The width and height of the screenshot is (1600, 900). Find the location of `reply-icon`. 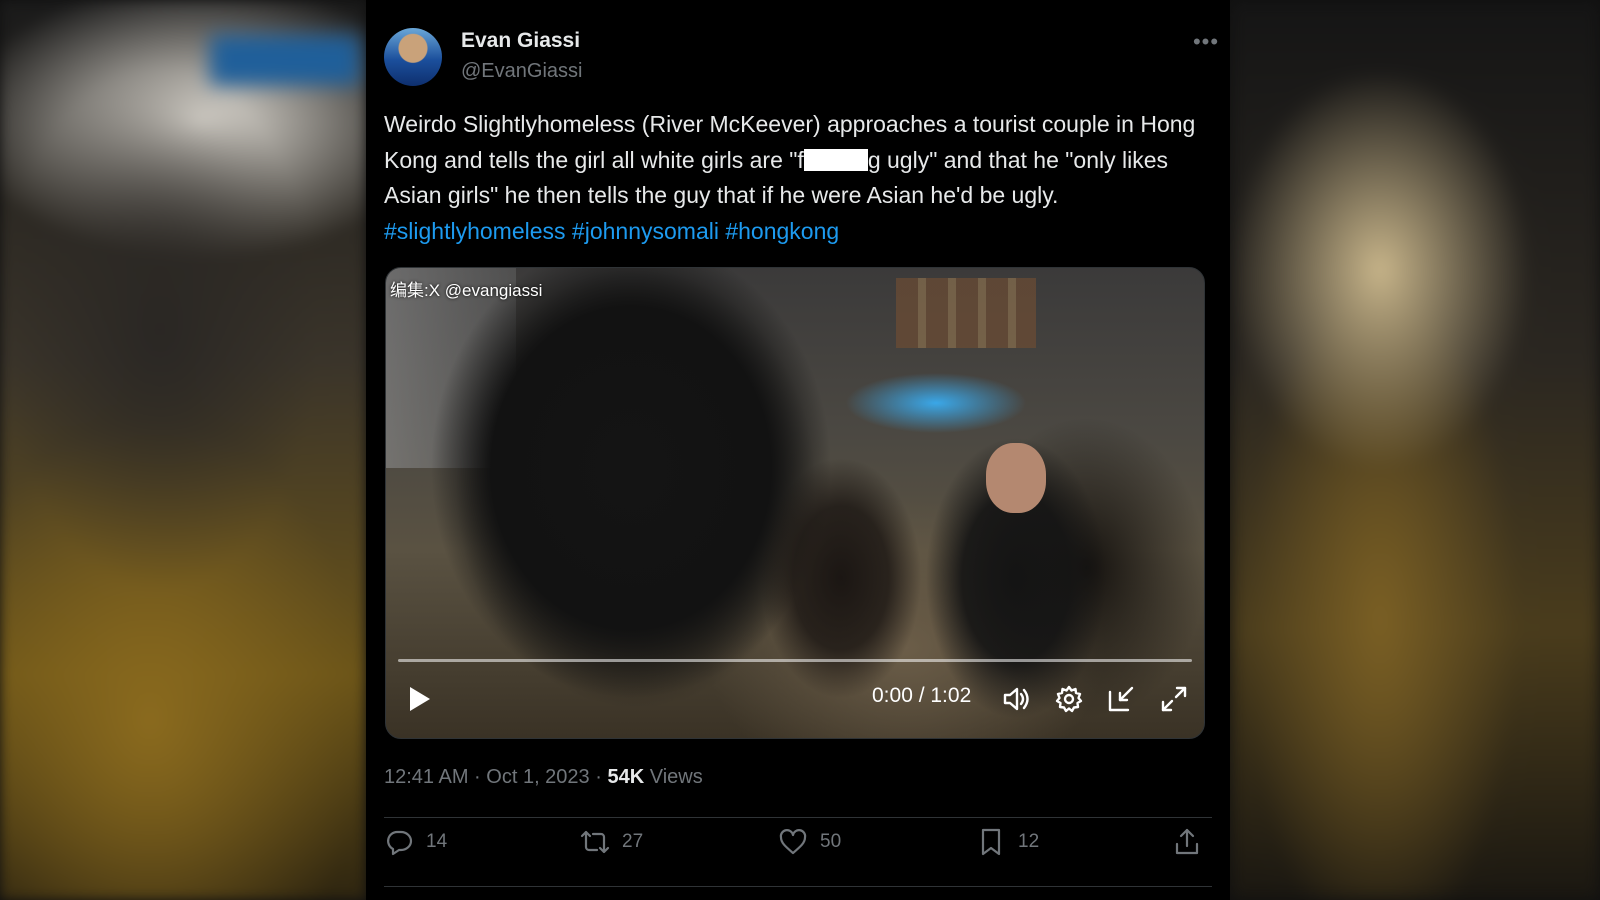

reply-icon is located at coordinates (400, 843).